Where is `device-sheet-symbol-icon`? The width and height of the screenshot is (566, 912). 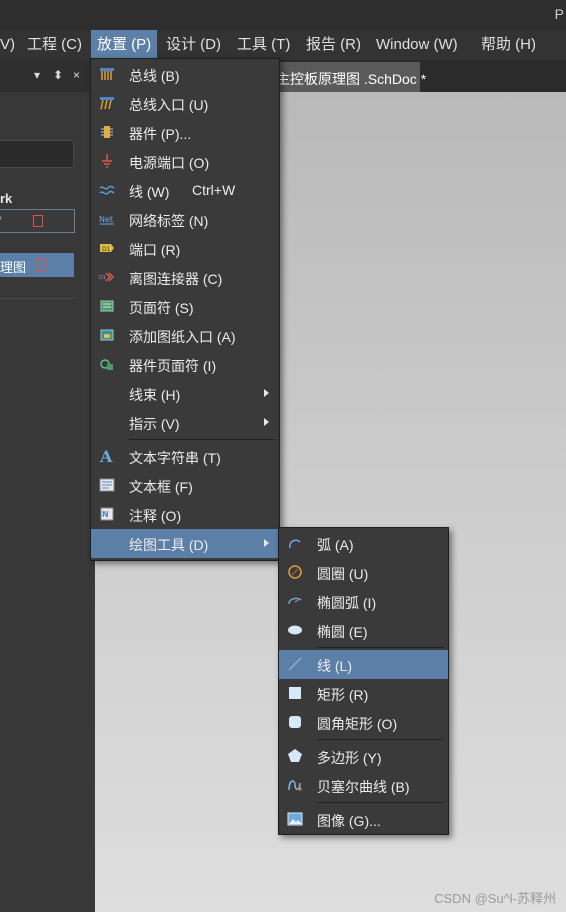
device-sheet-symbol-icon is located at coordinates (106, 364).